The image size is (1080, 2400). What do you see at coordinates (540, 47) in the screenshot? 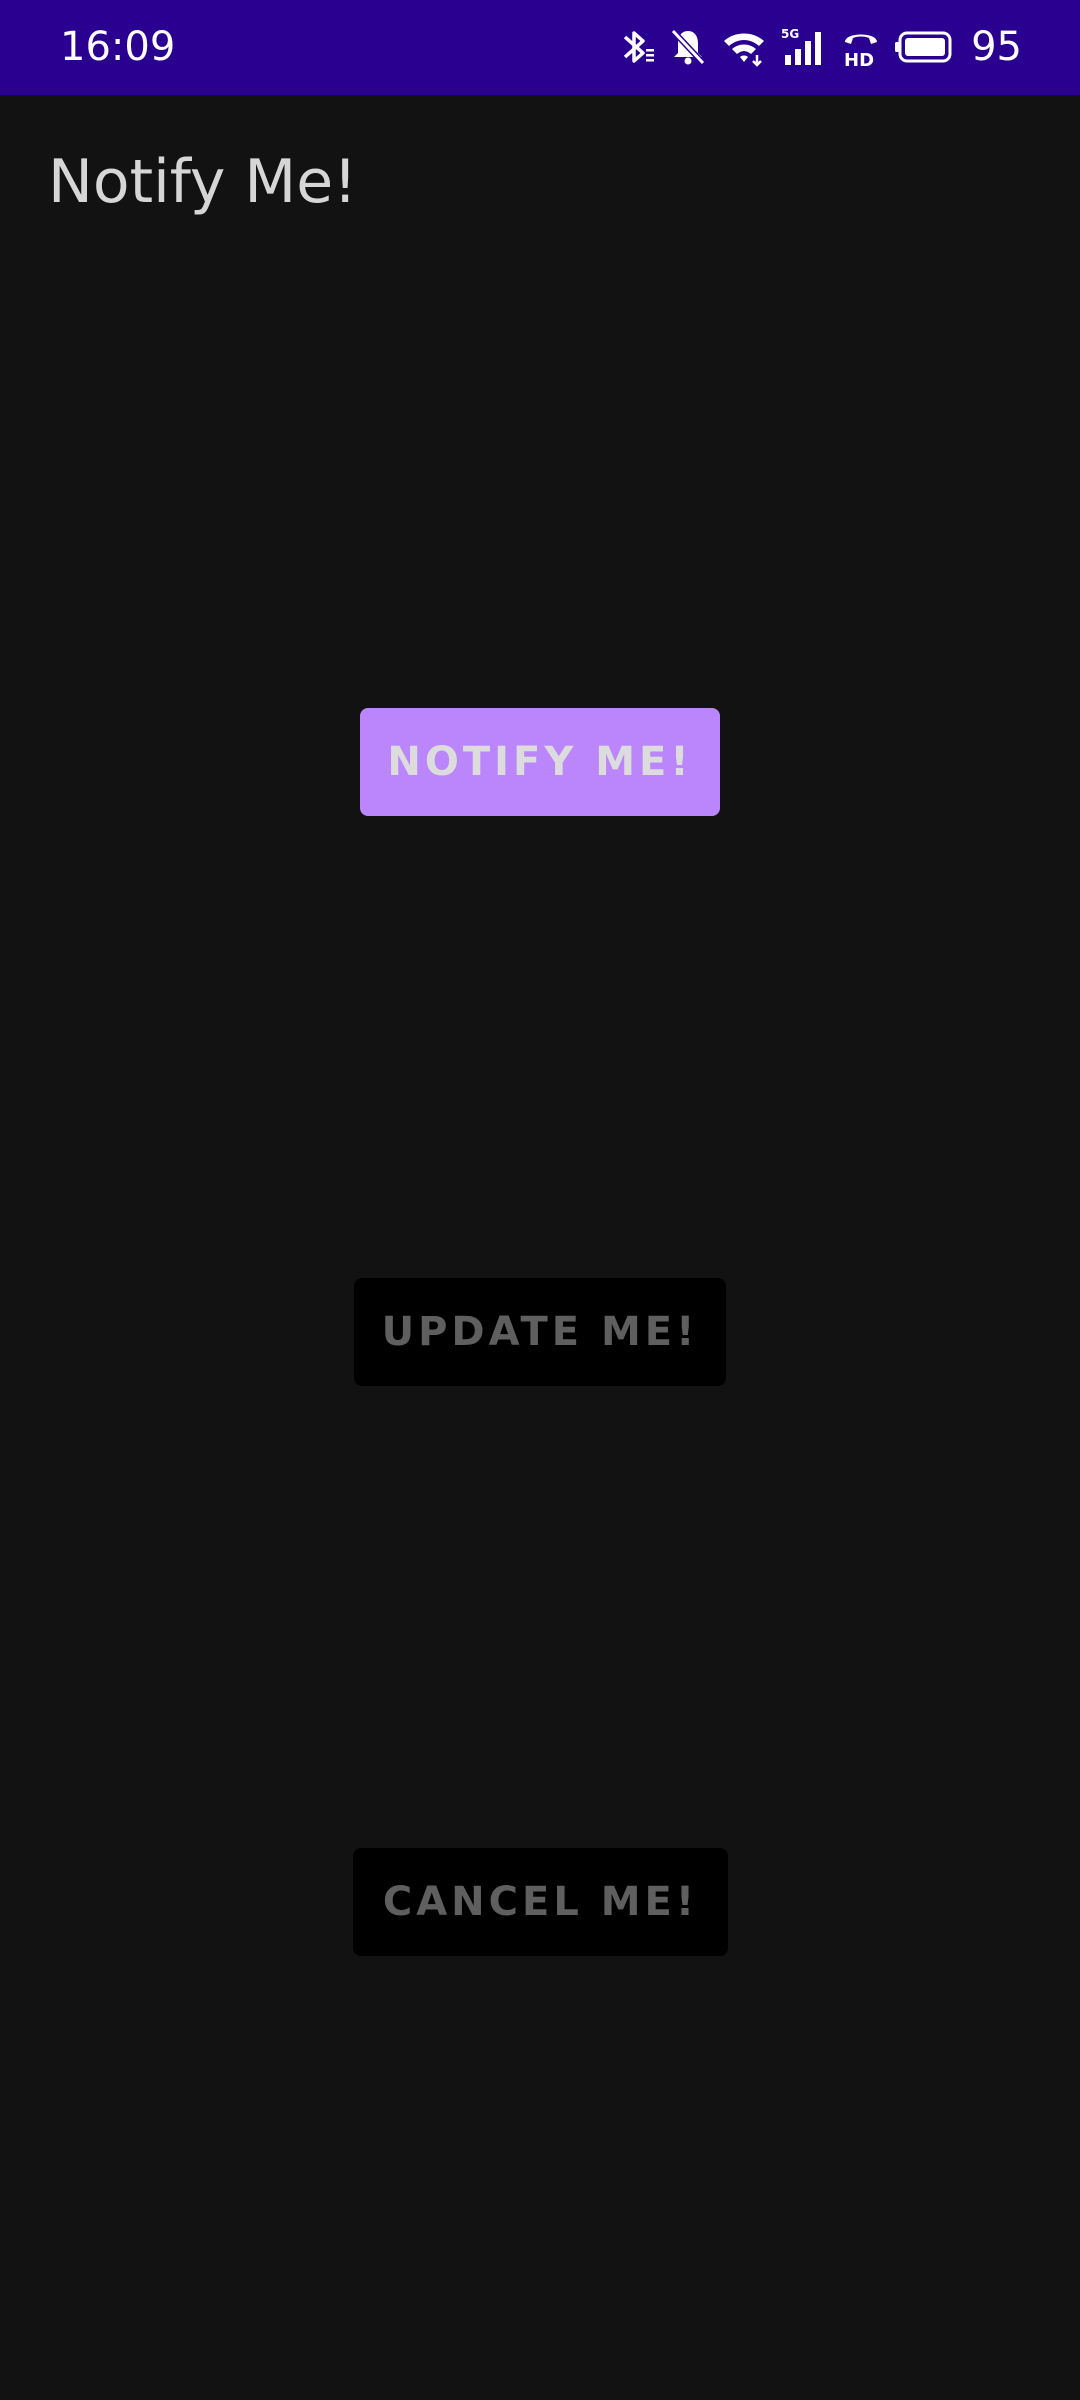
I see `status-bar: 16:09 5G HD 95` at bounding box center [540, 47].